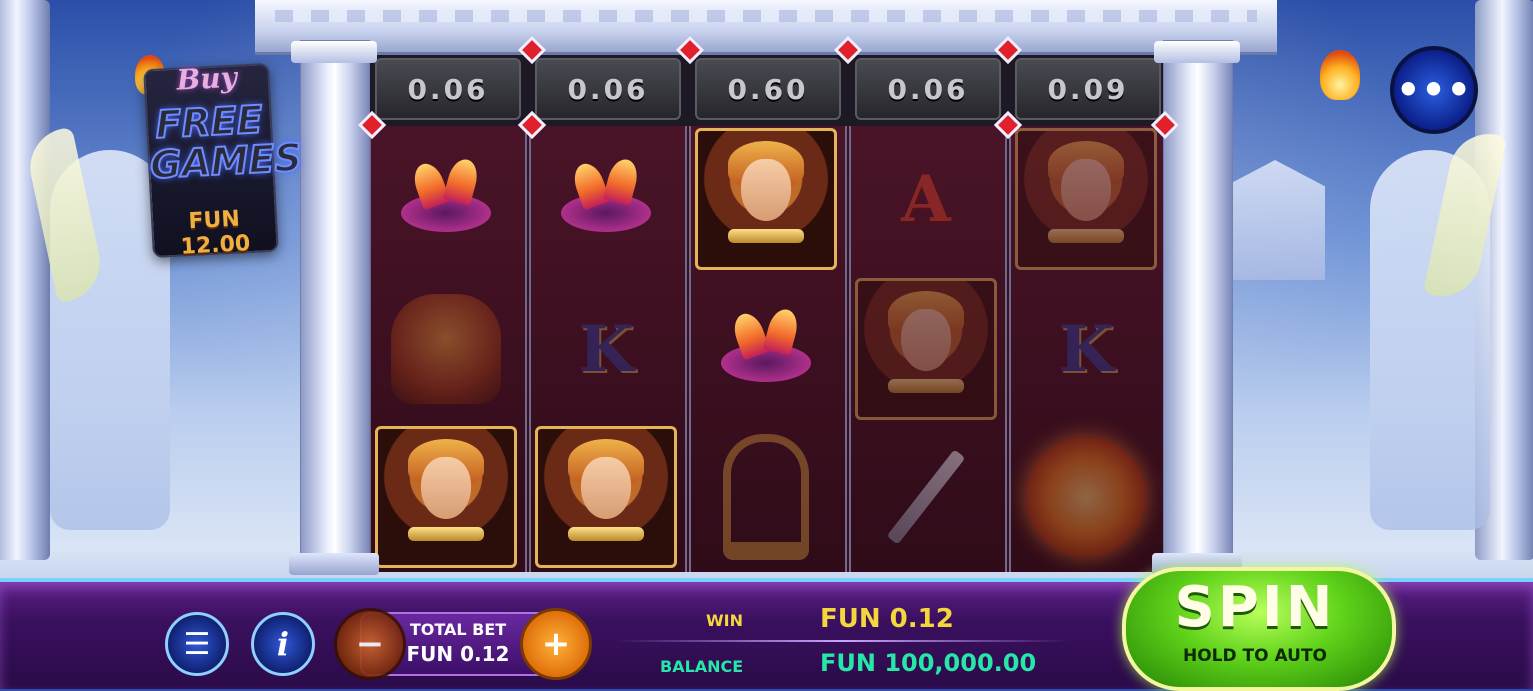 The height and width of the screenshot is (691, 1533). I want to click on temple-arch, so click(766, 27).